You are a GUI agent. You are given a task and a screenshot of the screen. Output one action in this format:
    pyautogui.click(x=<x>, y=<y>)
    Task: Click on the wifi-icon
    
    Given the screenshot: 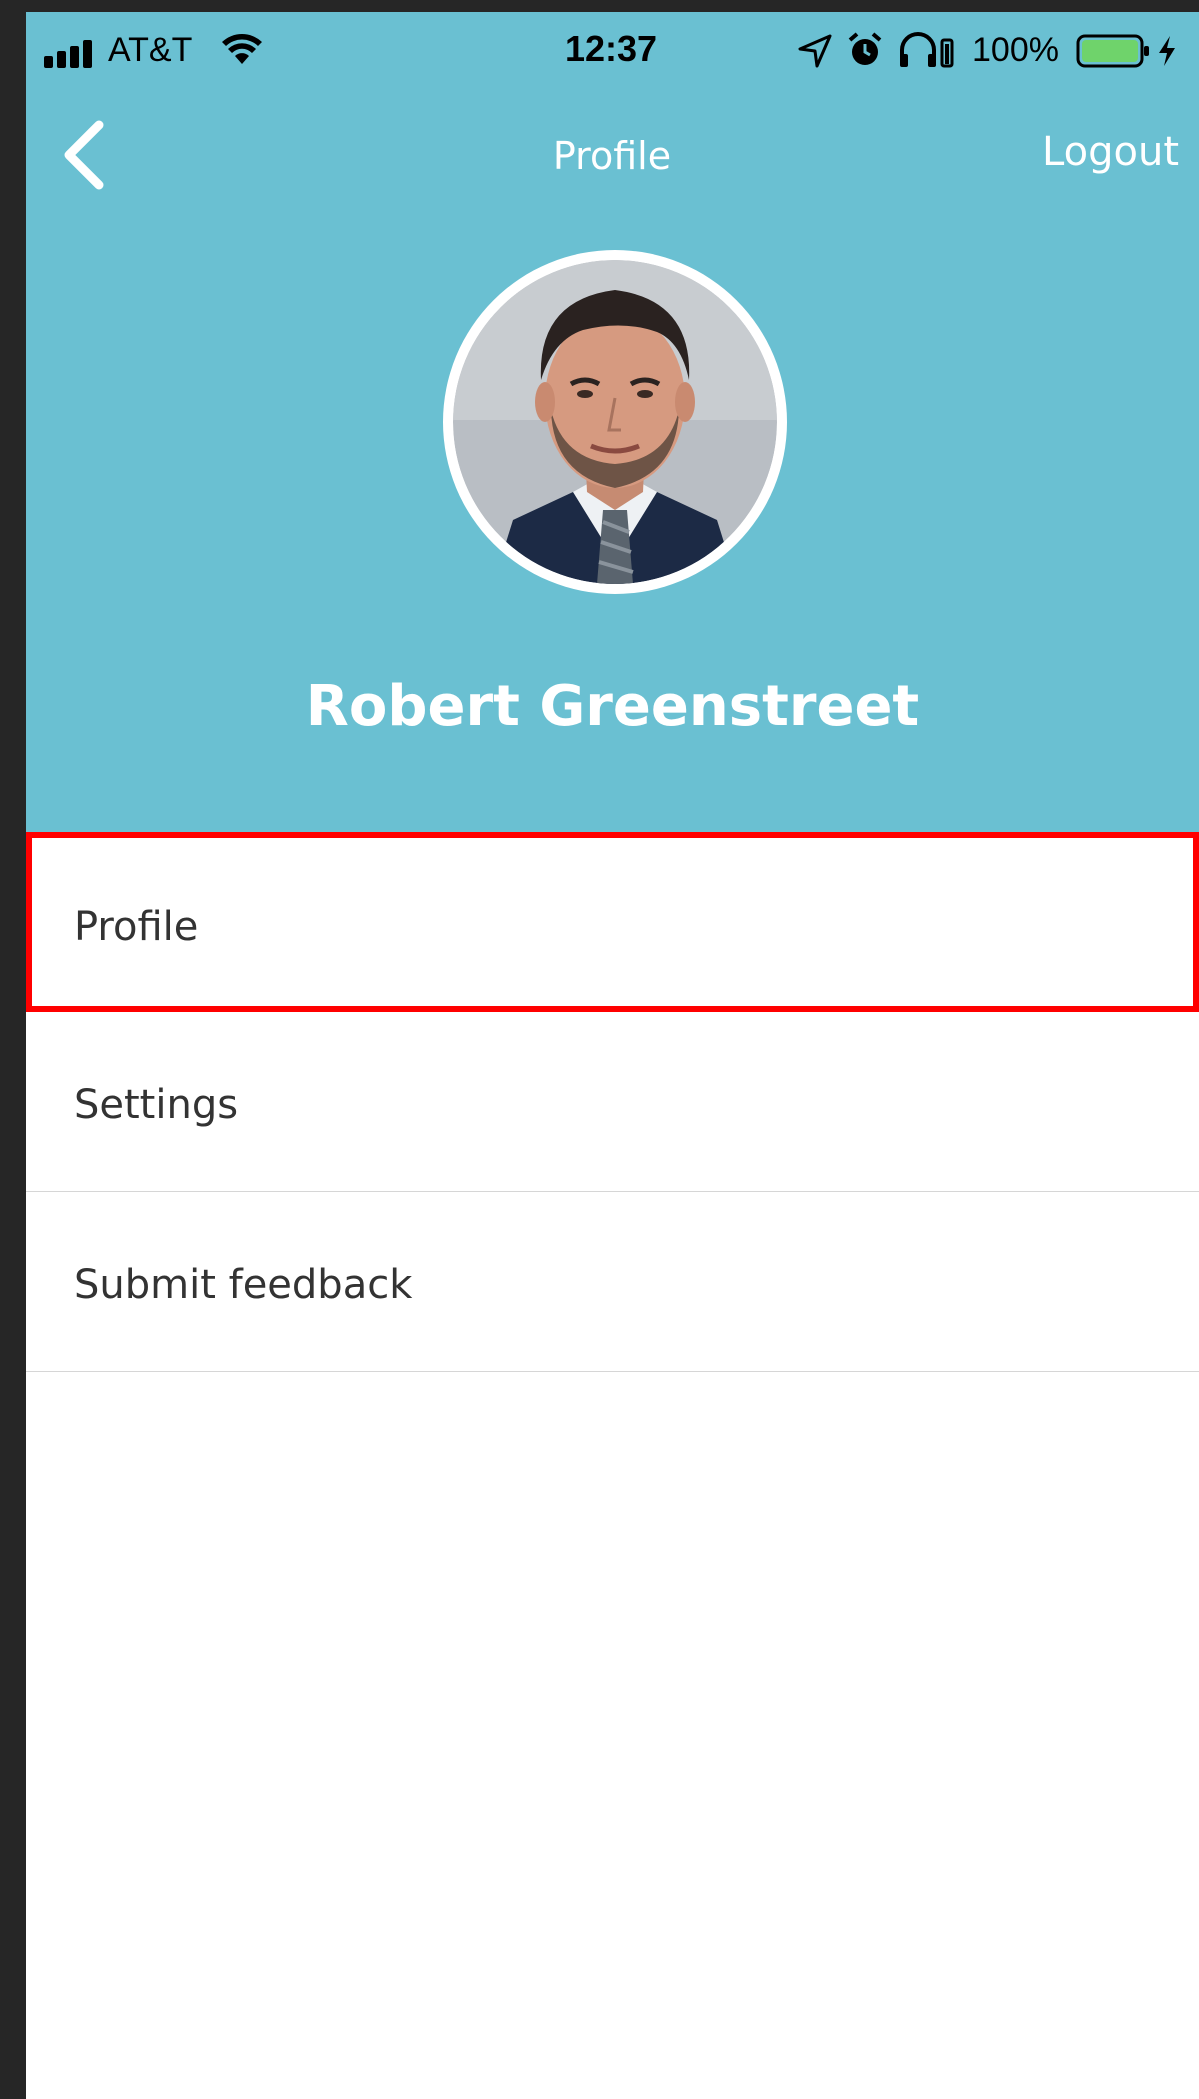 What is the action you would take?
    pyautogui.click(x=242, y=49)
    